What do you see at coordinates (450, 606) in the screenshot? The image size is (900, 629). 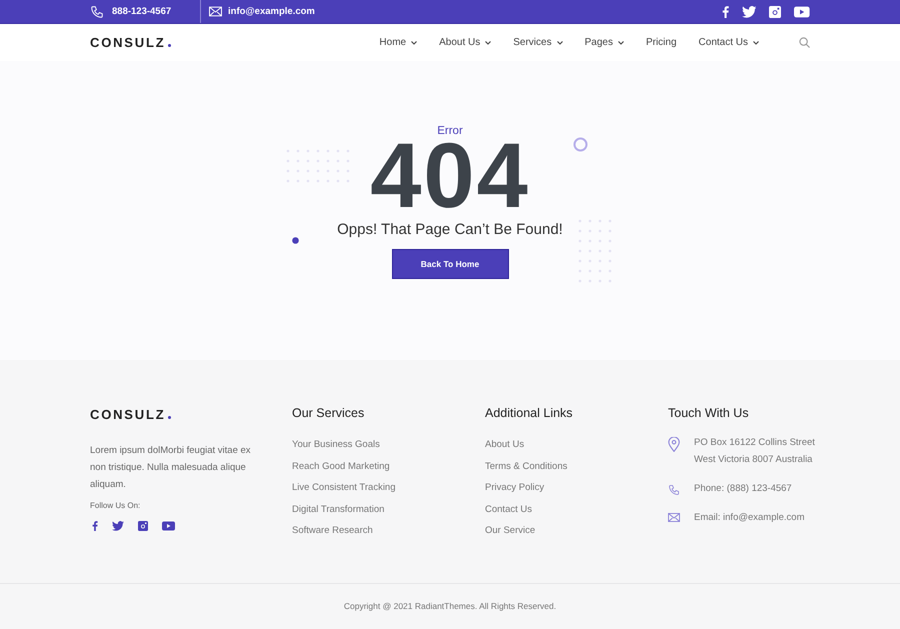 I see `copyright-text: Copyright @ 2021 RadiantThemes. All Rights Reserved.` at bounding box center [450, 606].